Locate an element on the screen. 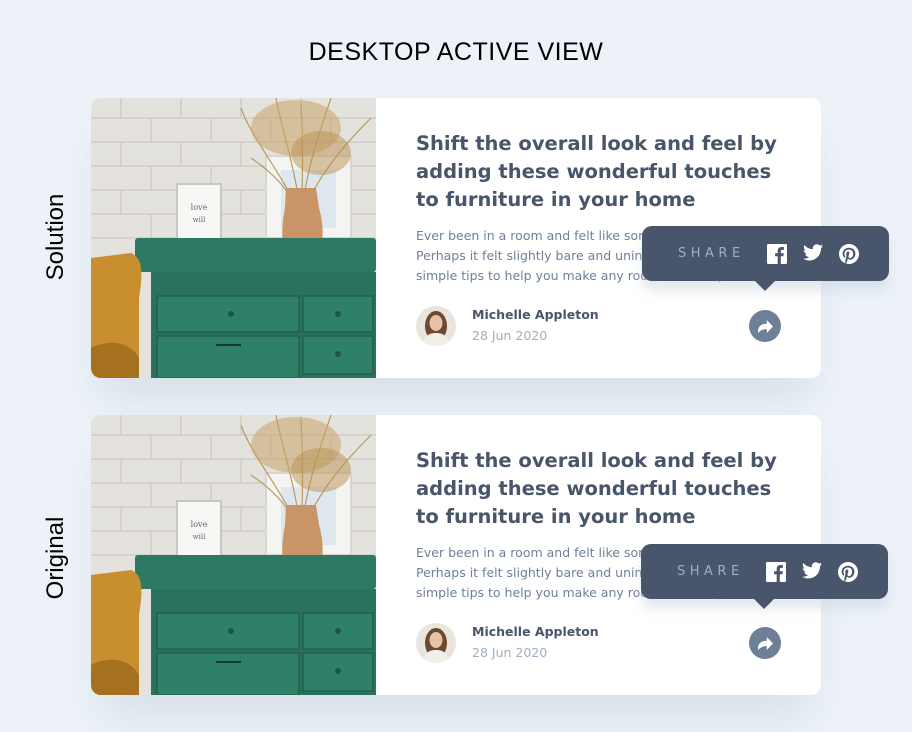 This screenshot has height=732, width=912. page-title: DESKTOP ACTIVE VIEW is located at coordinates (456, 52).